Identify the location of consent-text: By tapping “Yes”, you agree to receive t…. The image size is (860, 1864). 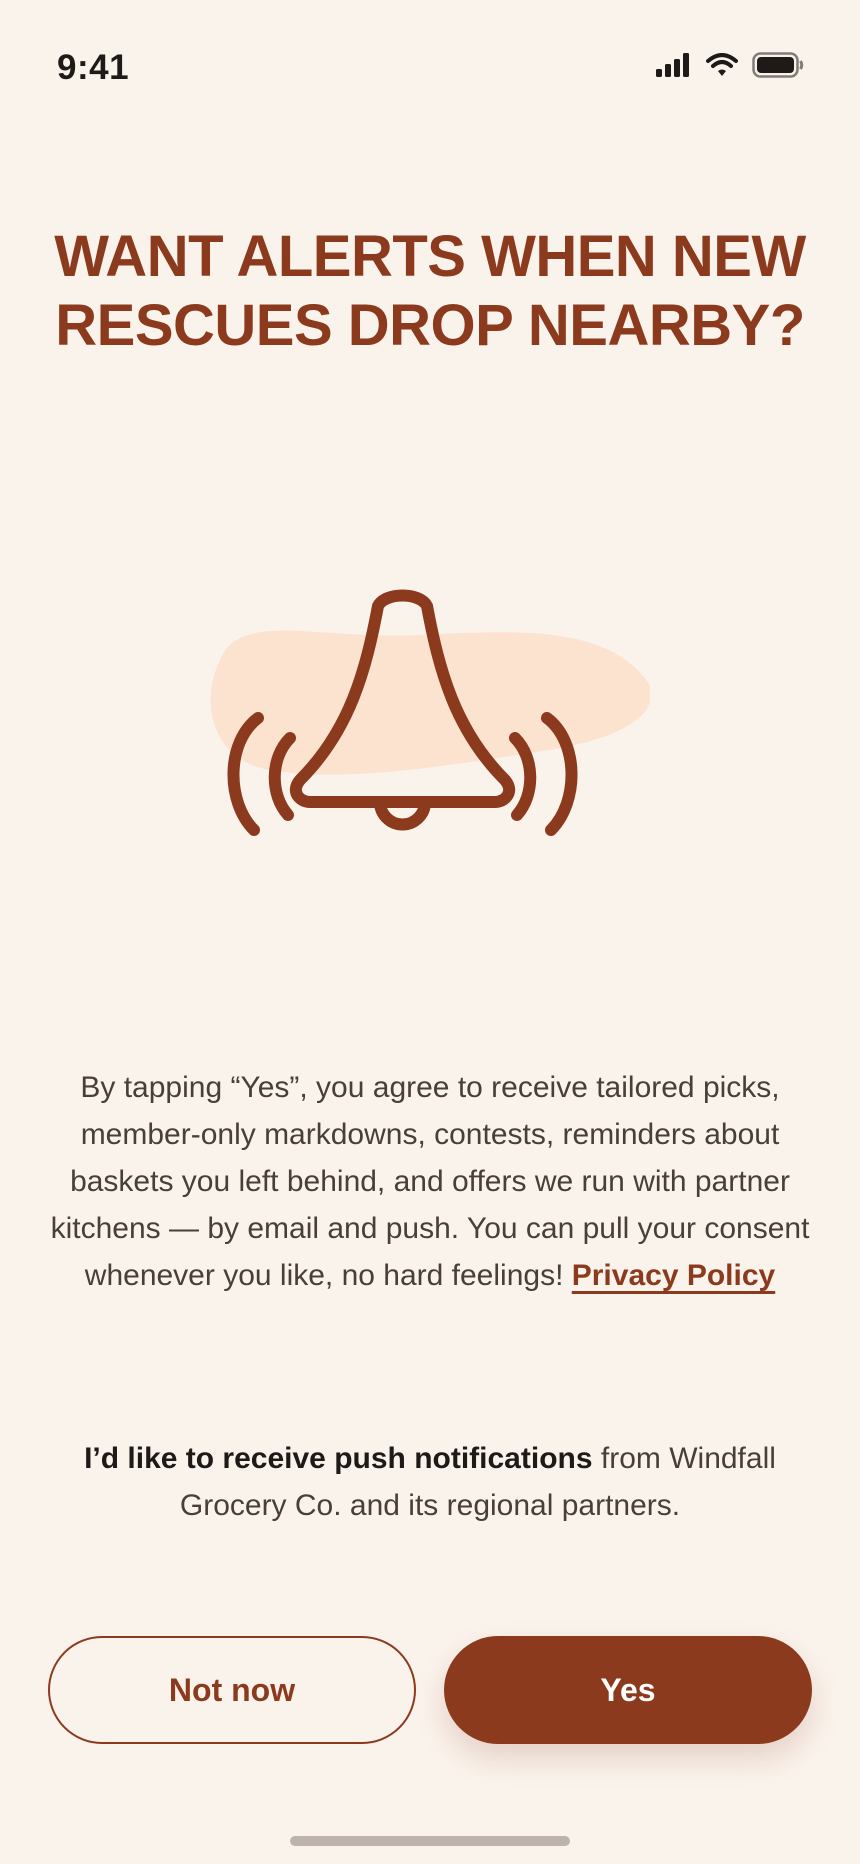
(430, 1181).